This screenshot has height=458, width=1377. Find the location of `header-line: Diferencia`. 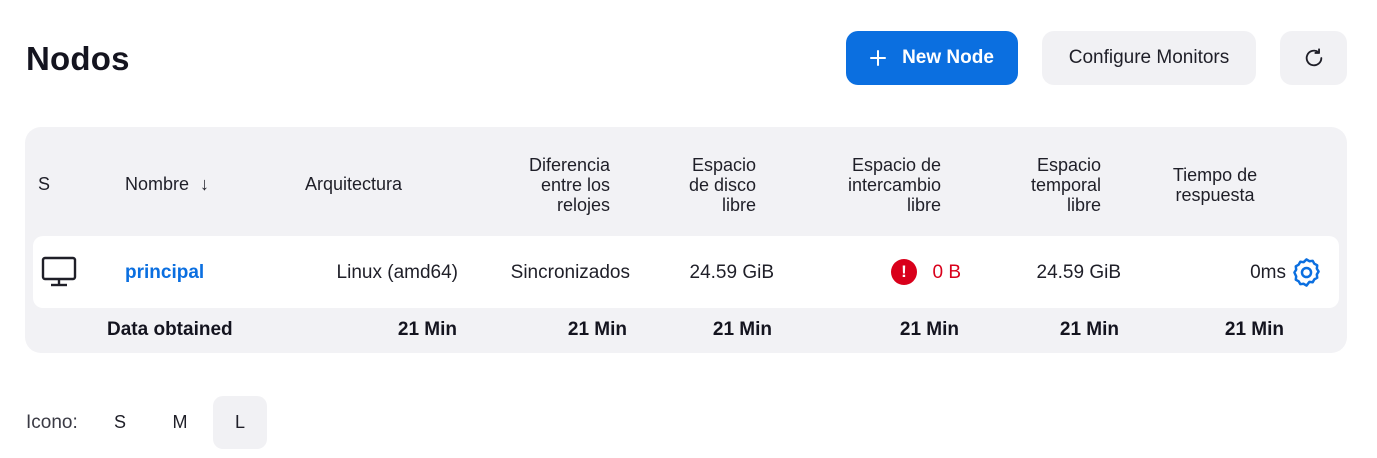

header-line: Diferencia is located at coordinates (569, 165).